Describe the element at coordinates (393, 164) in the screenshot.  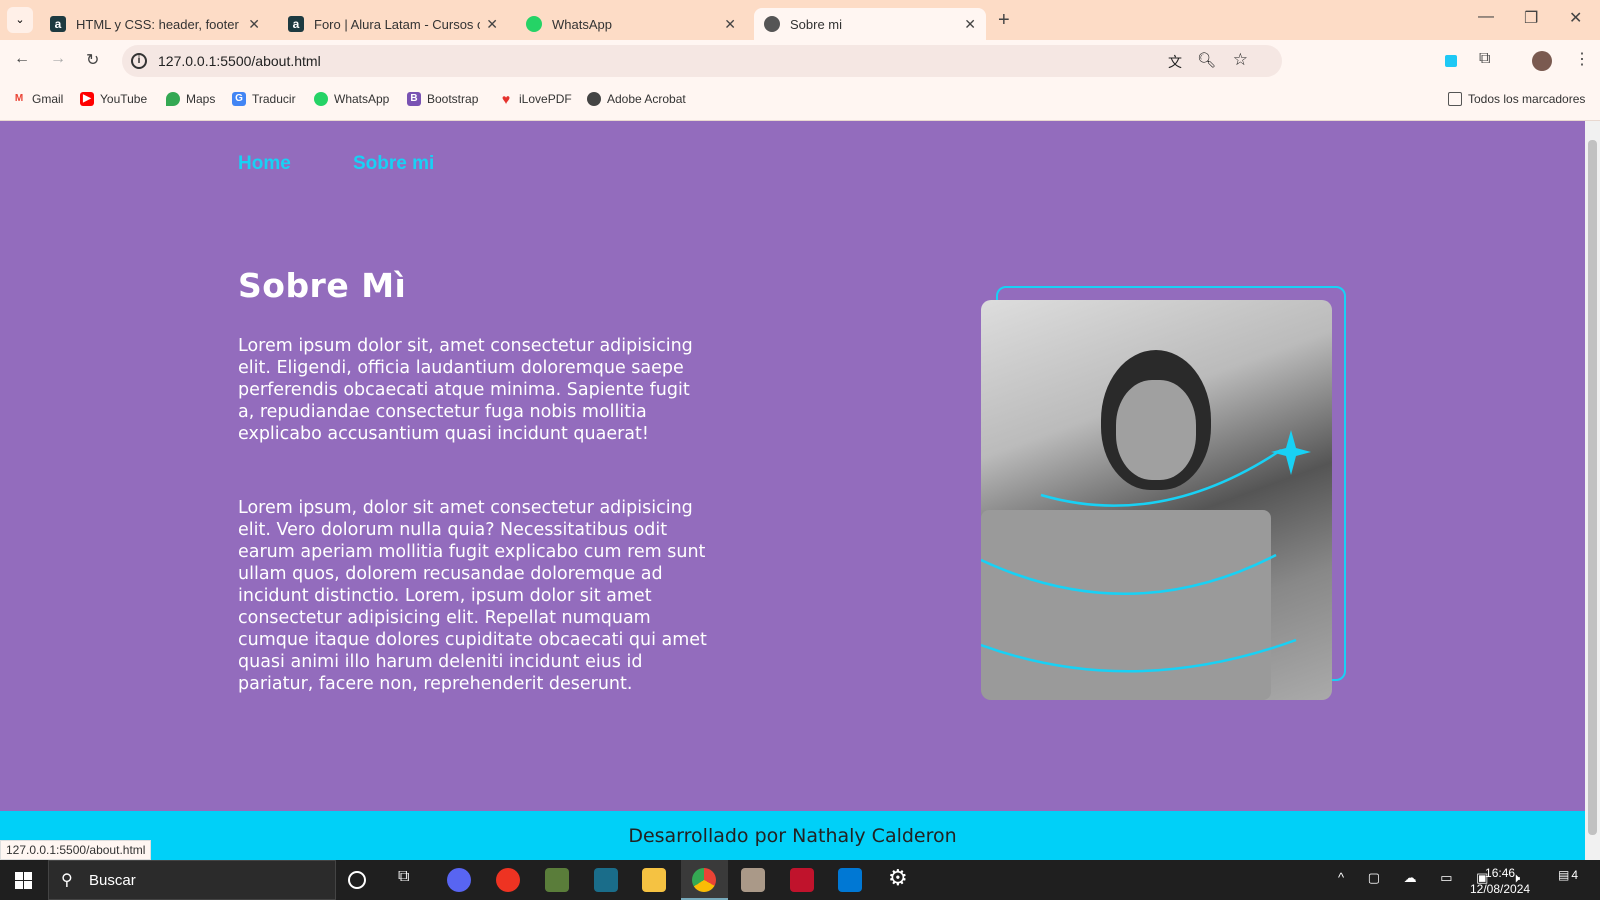
I see `nav-sobre-mi: Sobre mi` at that location.